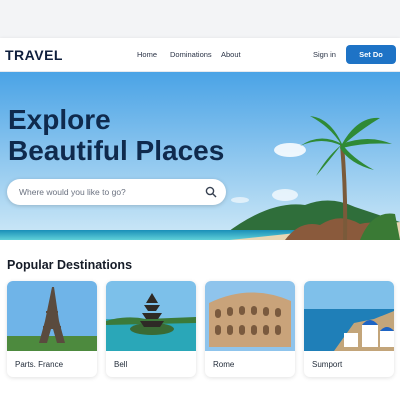 The image size is (400, 400). What do you see at coordinates (39, 364) in the screenshot?
I see `card-label: Parts. France` at bounding box center [39, 364].